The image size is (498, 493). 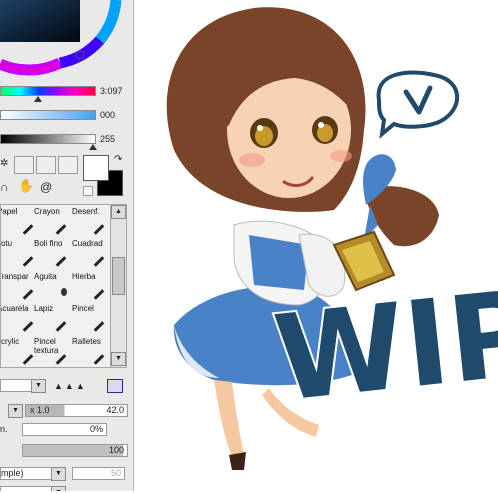 I want to click on min-size-value: 0%, so click(x=96, y=429).